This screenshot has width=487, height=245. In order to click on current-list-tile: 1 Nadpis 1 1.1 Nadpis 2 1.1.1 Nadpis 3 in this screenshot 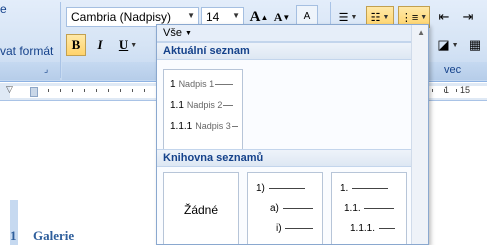, I will do `click(203, 111)`.